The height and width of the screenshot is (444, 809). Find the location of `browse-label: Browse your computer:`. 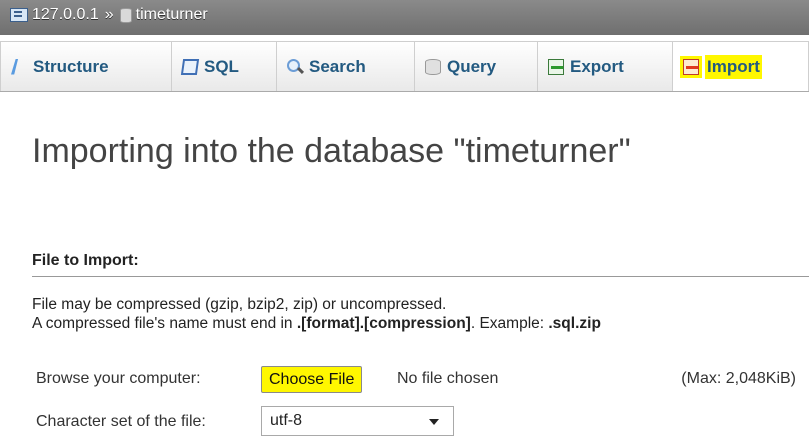

browse-label: Browse your computer: is located at coordinates (118, 378).